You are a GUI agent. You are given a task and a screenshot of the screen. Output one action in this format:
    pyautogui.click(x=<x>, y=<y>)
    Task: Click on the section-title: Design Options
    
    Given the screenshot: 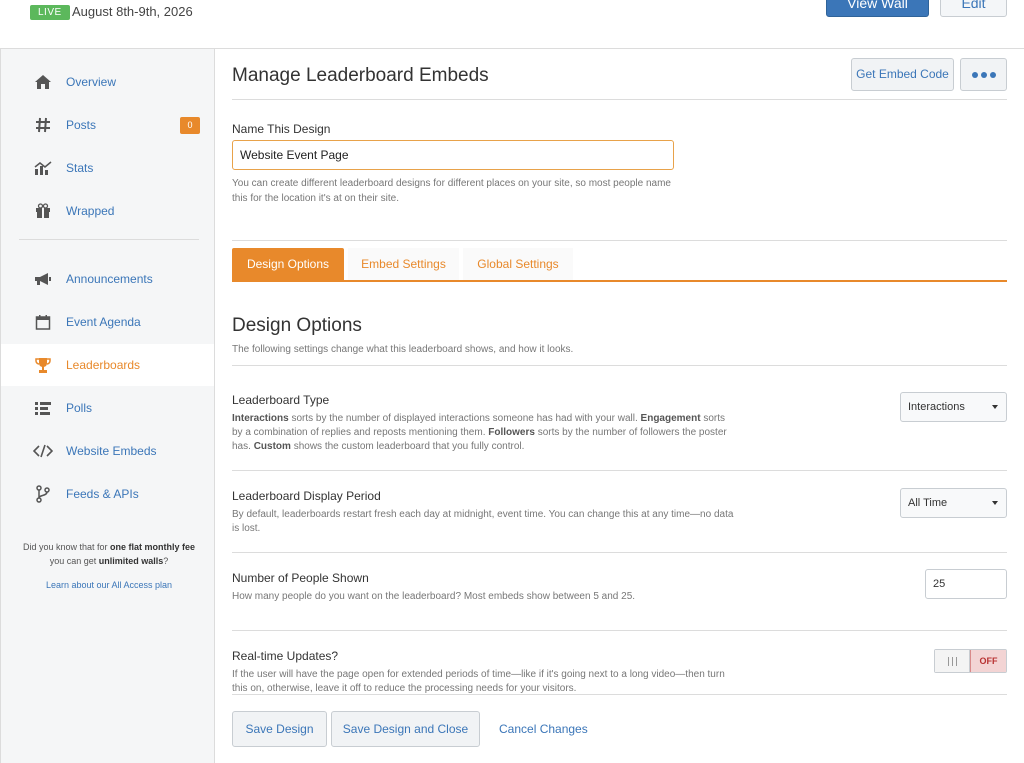 What is the action you would take?
    pyautogui.click(x=297, y=325)
    